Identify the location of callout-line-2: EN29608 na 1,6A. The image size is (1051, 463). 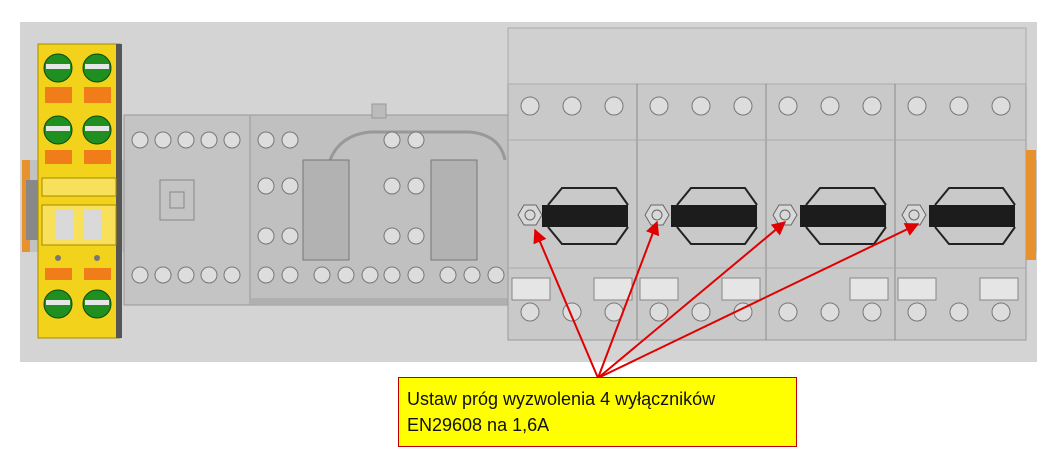
(478, 425).